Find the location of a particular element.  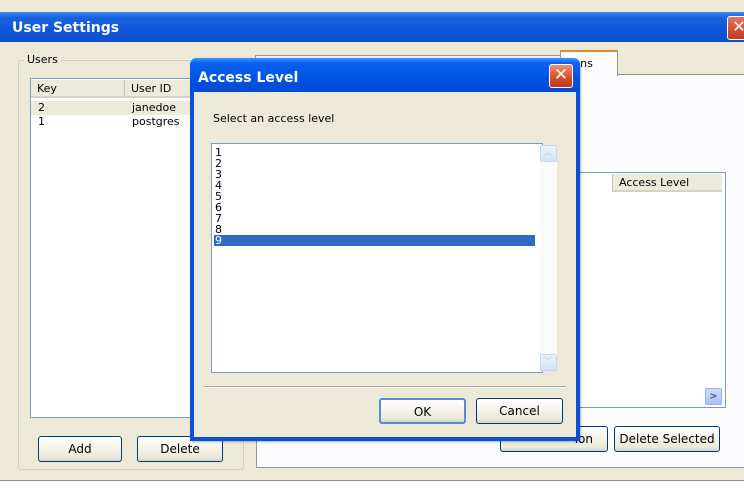

column-header-key: Key is located at coordinates (78, 89).